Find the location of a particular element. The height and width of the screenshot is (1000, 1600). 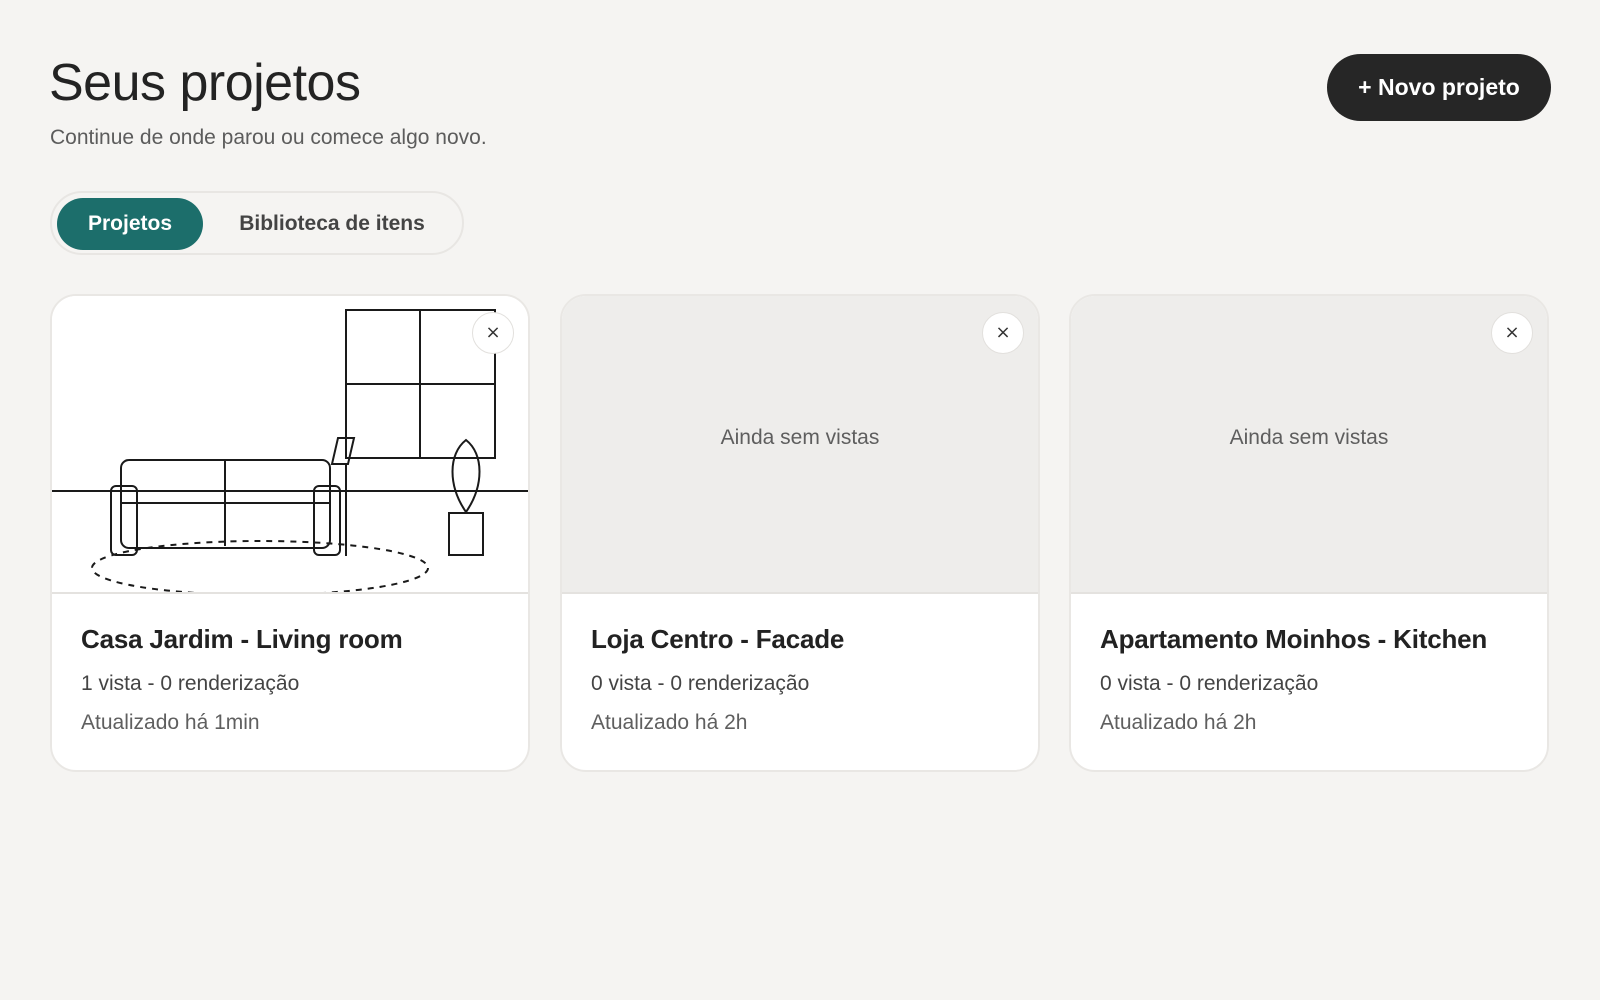

card-preview: × is located at coordinates (290, 445).